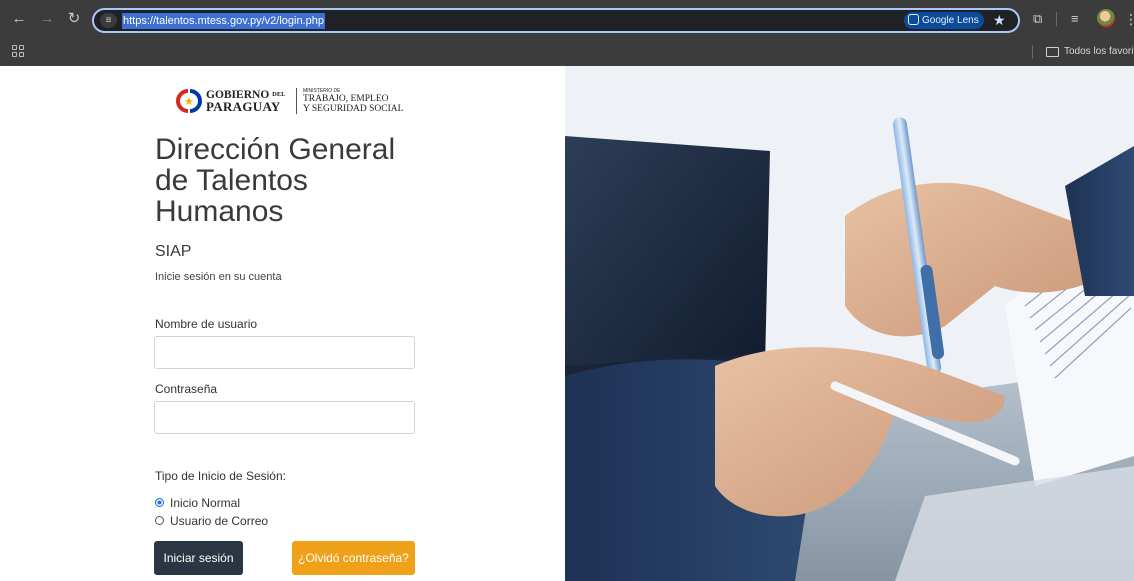 The width and height of the screenshot is (1134, 581). Describe the element at coordinates (159, 502) in the screenshot. I see `radio-normal` at that location.